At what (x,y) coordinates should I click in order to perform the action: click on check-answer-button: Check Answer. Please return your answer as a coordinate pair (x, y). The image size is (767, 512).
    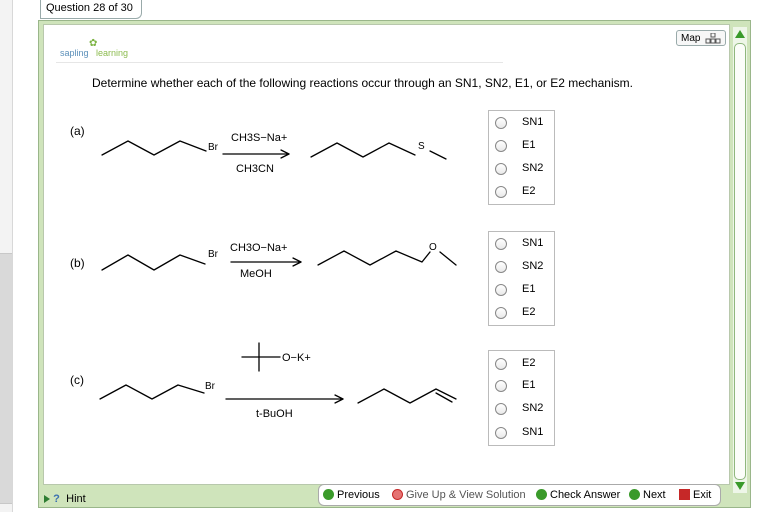
    Looking at the image, I should click on (578, 495).